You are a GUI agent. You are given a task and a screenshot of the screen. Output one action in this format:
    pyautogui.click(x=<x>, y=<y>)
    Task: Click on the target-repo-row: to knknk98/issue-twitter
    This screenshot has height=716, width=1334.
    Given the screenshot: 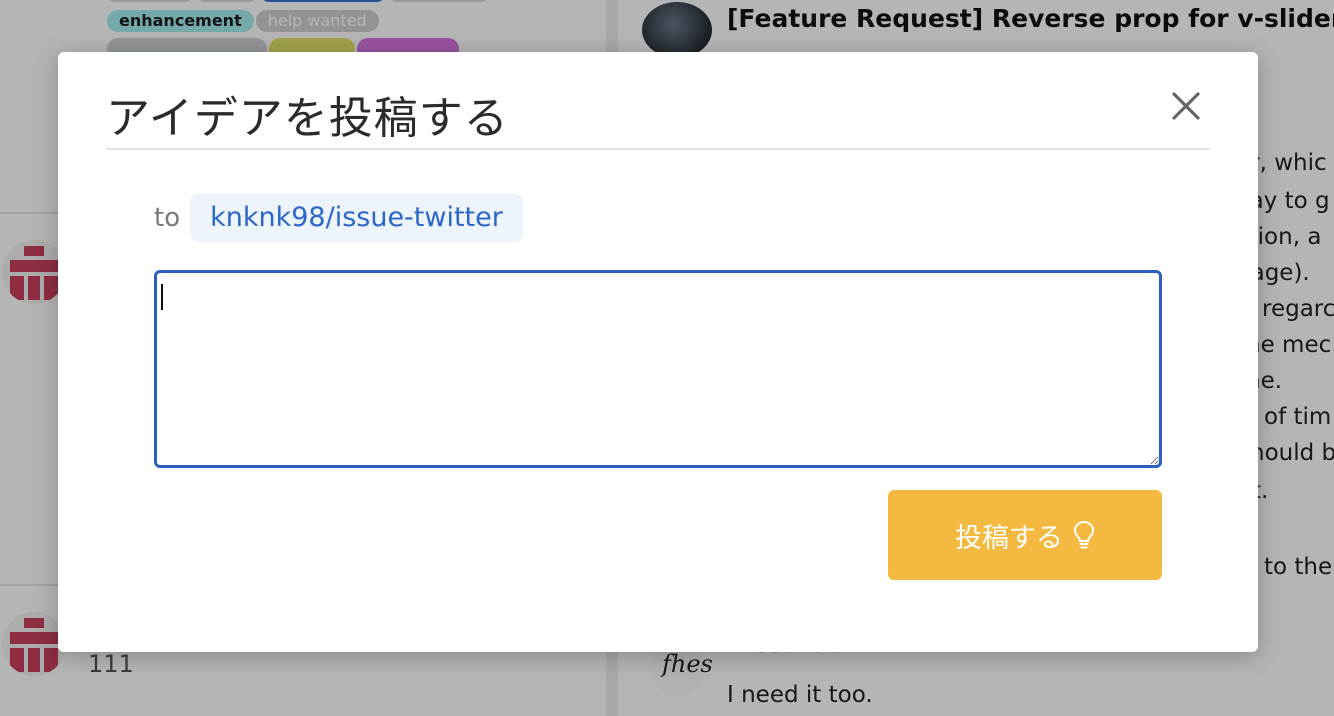 What is the action you would take?
    pyautogui.click(x=338, y=218)
    